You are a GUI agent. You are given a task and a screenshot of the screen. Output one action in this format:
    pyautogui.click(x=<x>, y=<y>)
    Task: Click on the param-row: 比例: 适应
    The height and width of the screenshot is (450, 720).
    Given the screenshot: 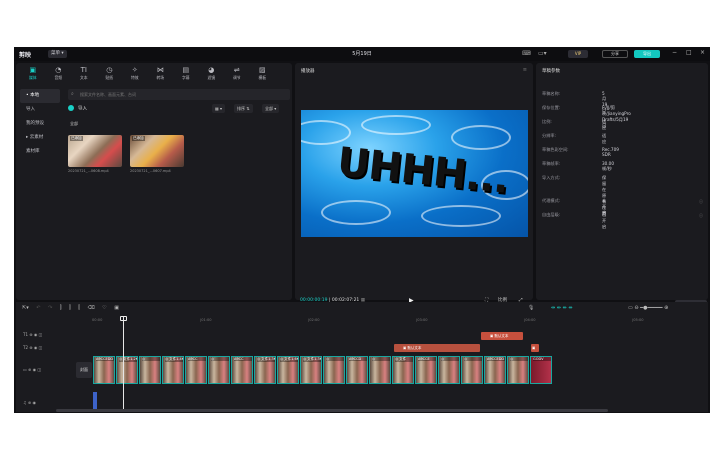 What is the action you would take?
    pyautogui.click(x=574, y=124)
    